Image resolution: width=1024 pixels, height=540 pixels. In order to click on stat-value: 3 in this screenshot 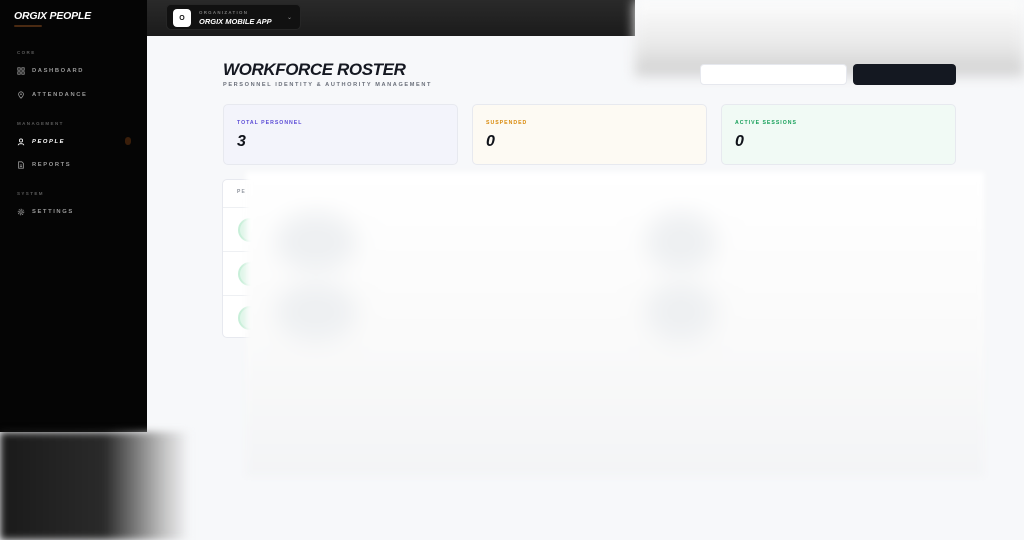, I will do `click(241, 141)`.